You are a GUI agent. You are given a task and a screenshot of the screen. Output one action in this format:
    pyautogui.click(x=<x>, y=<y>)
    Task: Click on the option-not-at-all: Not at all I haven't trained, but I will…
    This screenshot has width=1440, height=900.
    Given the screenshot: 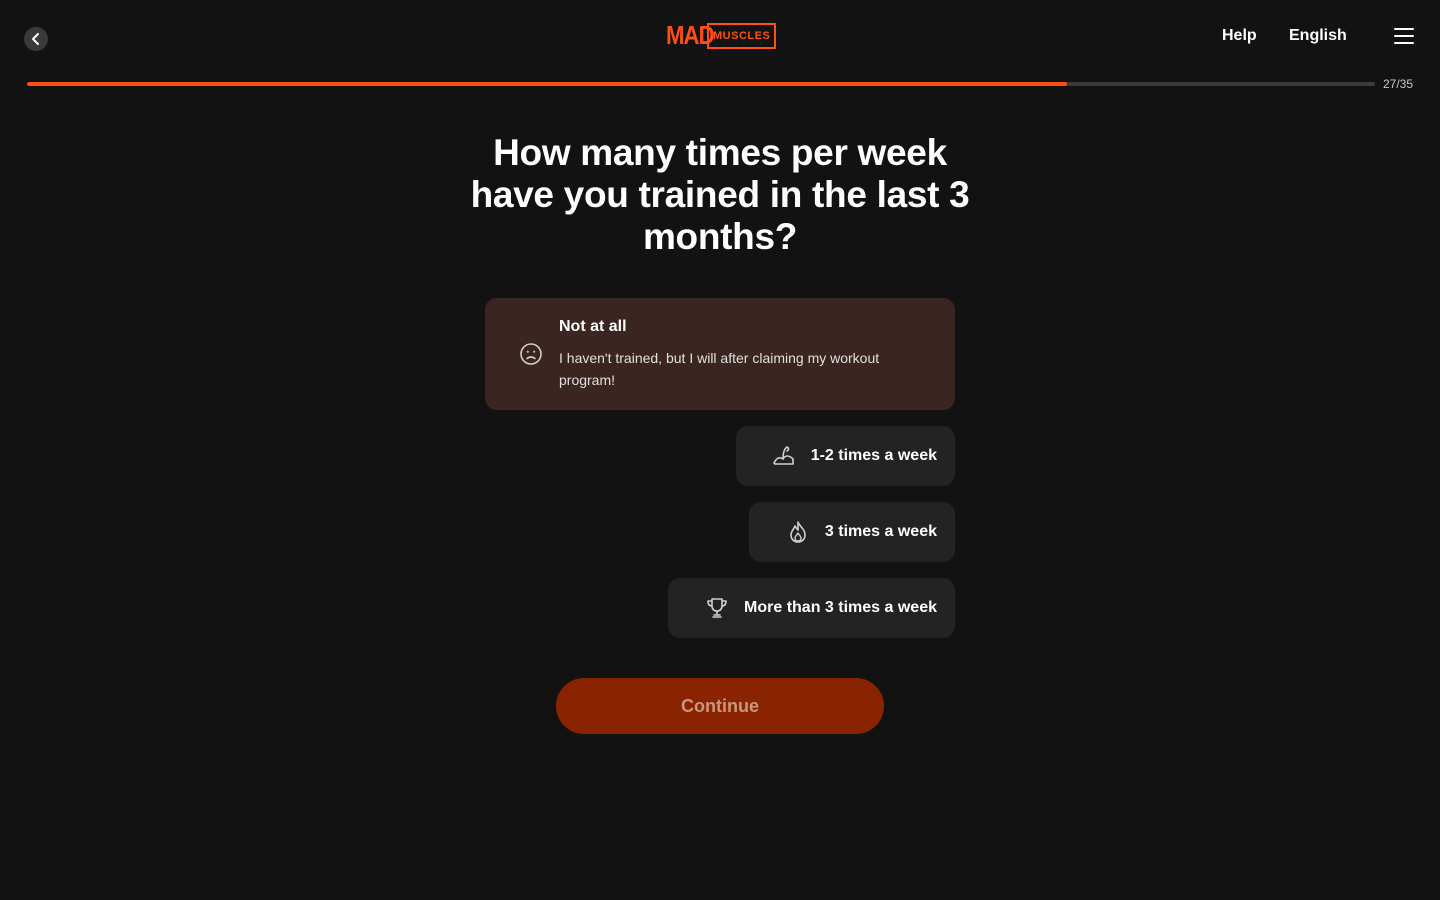 What is the action you would take?
    pyautogui.click(x=720, y=354)
    